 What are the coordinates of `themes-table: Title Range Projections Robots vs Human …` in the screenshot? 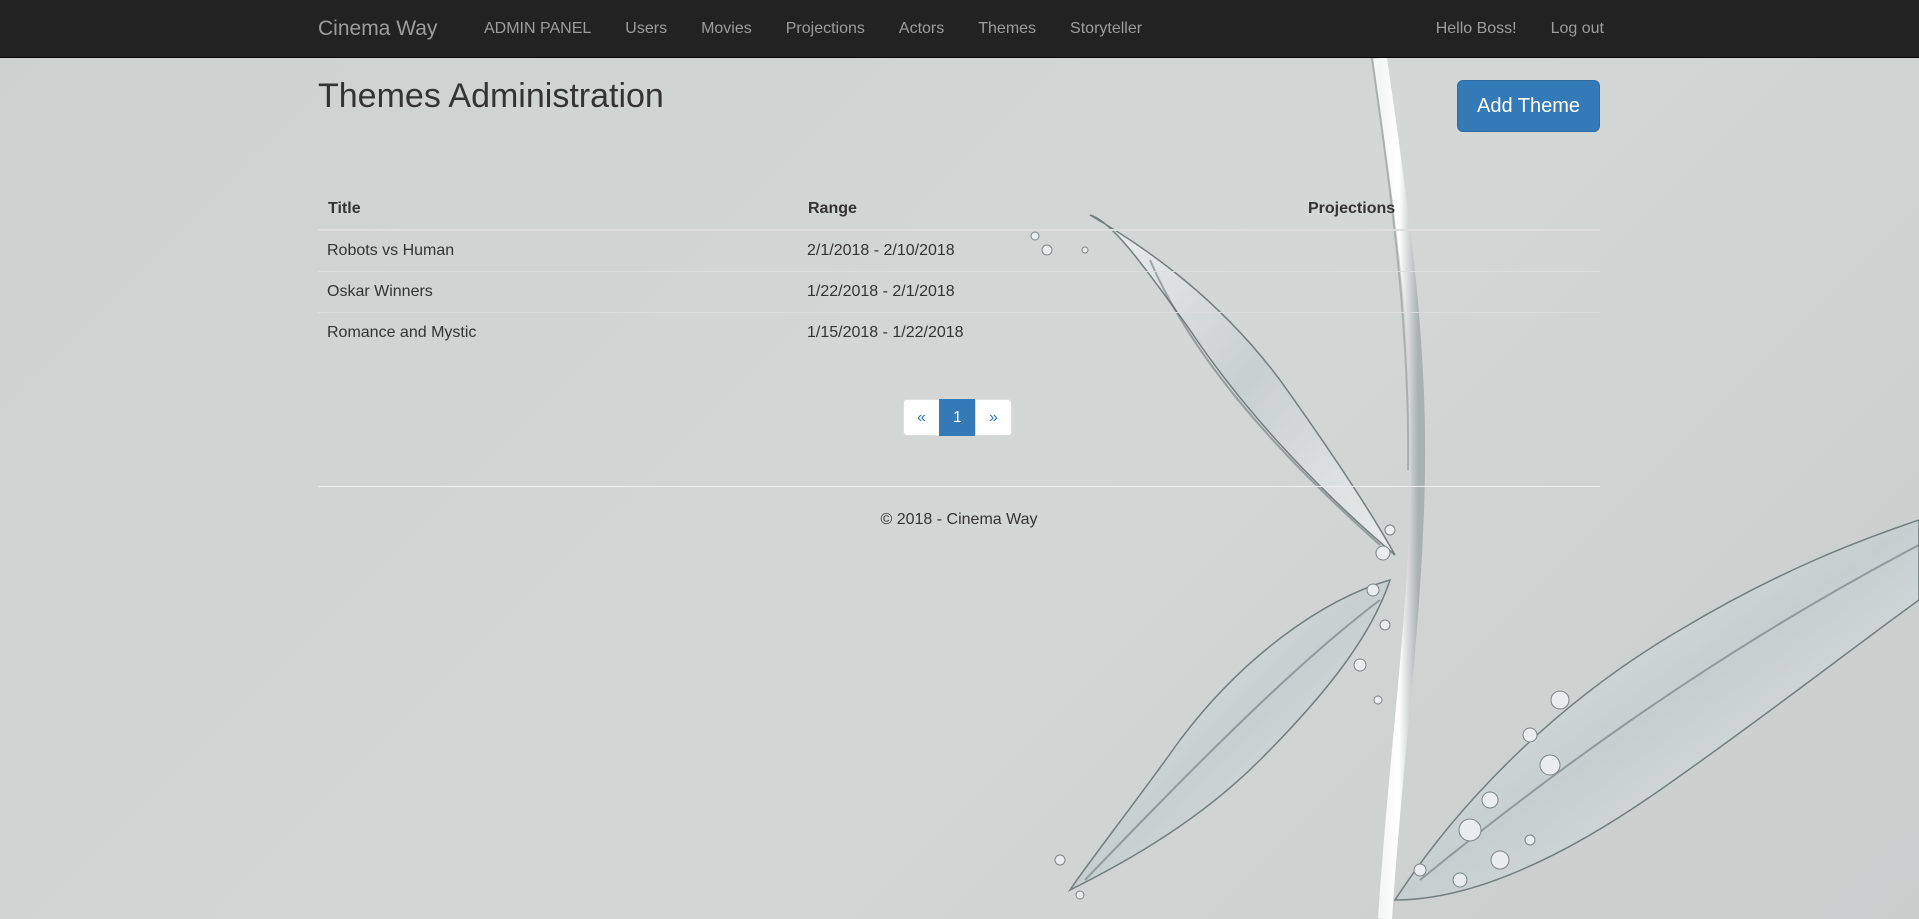 It's located at (959, 270).